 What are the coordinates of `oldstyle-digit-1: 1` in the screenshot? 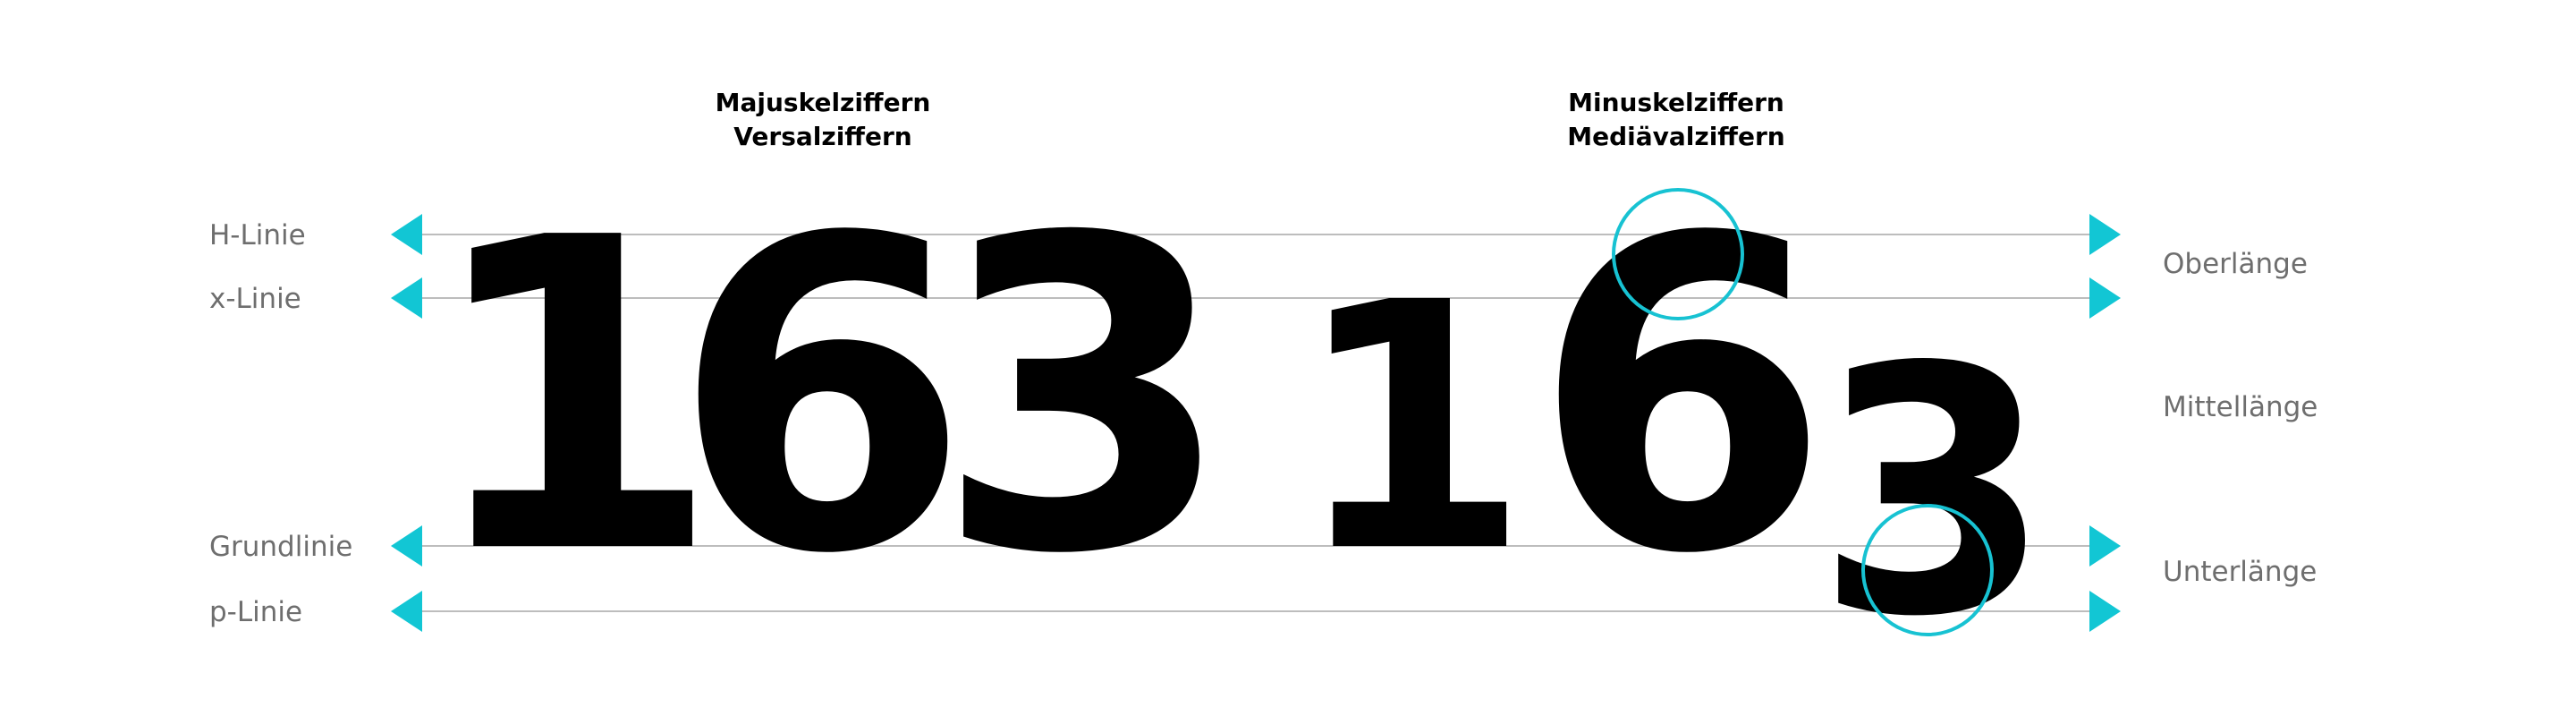 It's located at (1411, 428).